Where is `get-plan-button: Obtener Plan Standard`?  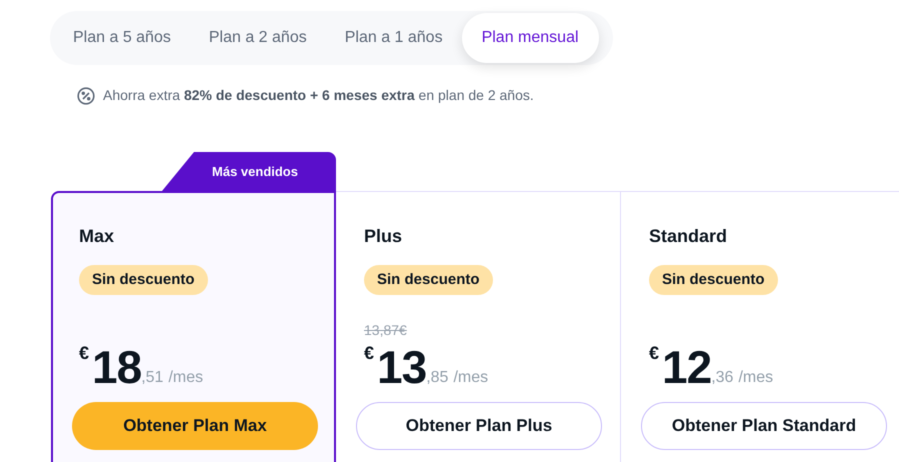 get-plan-button: Obtener Plan Standard is located at coordinates (764, 426).